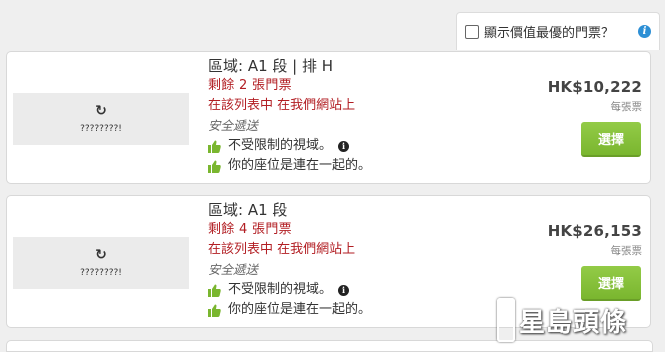  I want to click on ticket-price: HK$10,222, so click(594, 87).